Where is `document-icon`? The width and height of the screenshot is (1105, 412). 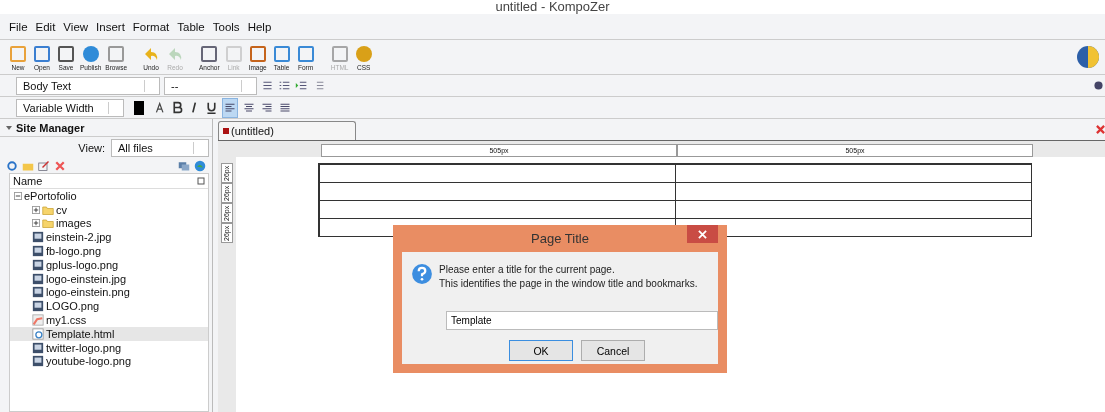 document-icon is located at coordinates (226, 131).